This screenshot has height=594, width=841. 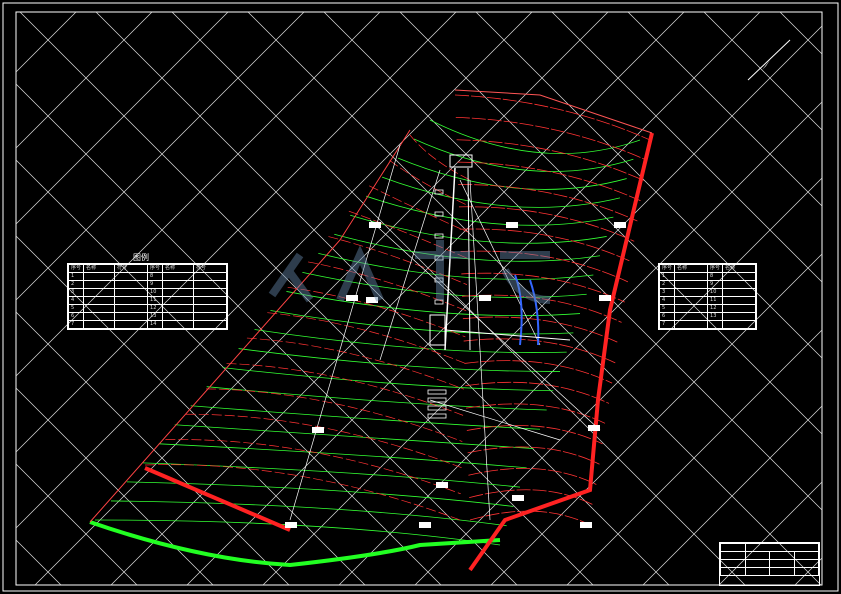 I want to click on ore-pass, so click(x=437, y=330).